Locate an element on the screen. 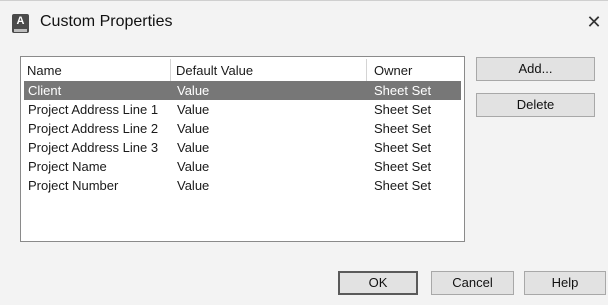 Image resolution: width=608 pixels, height=305 pixels. row-name: Project Address Line 3 is located at coordinates (93, 147).